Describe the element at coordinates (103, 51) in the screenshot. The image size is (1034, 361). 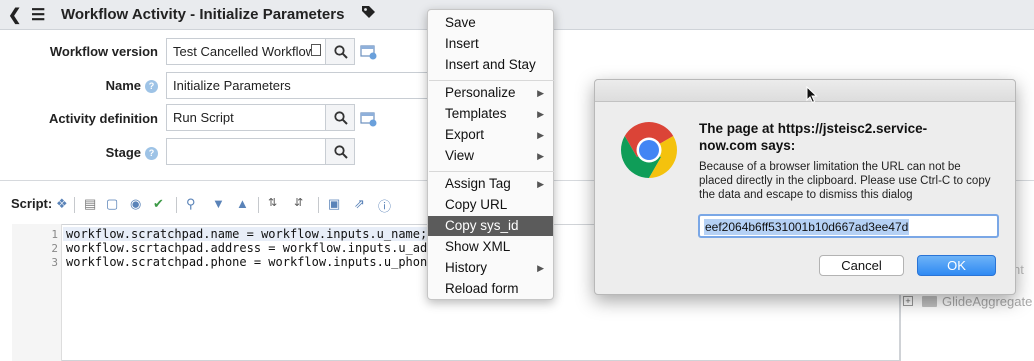
I see `workflow-version-label: Workflow version` at that location.